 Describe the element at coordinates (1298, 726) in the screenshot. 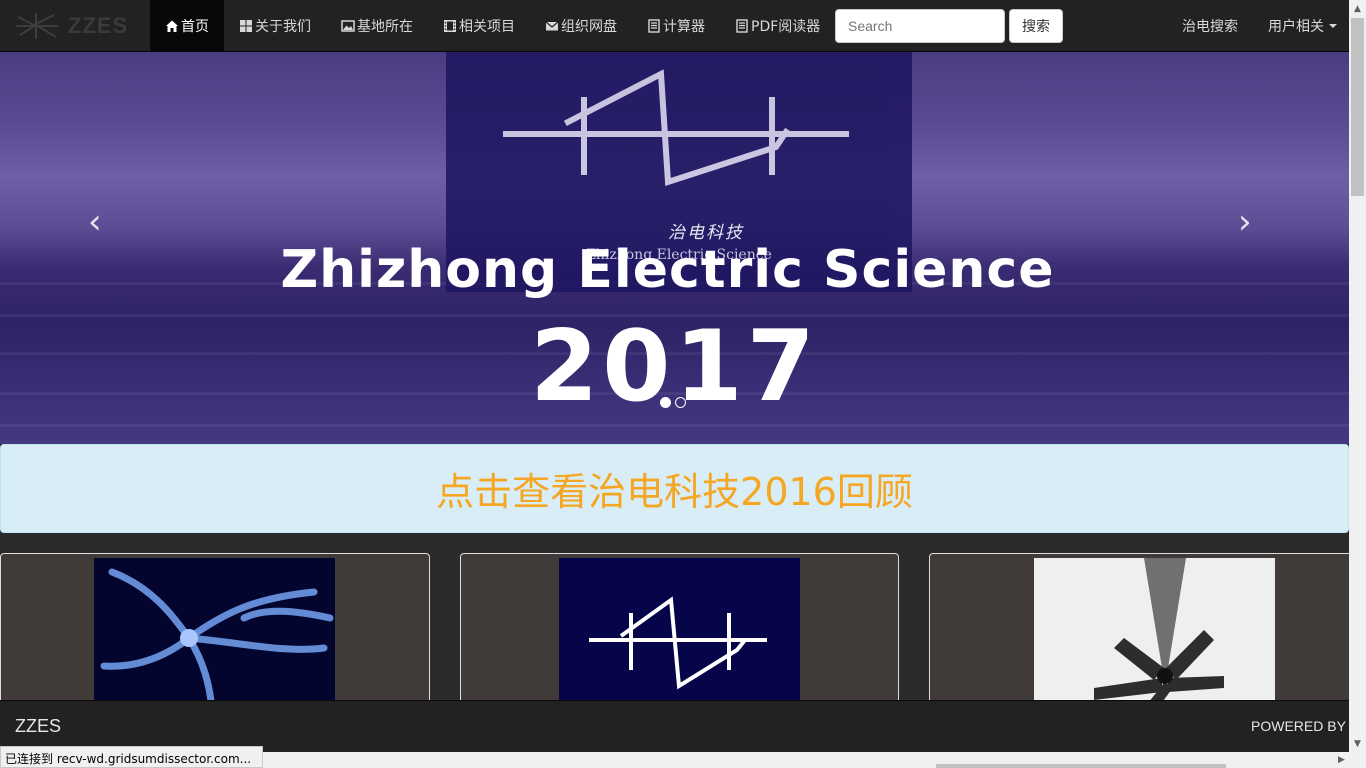

I see `footer-powered-by: POWERED BY` at that location.